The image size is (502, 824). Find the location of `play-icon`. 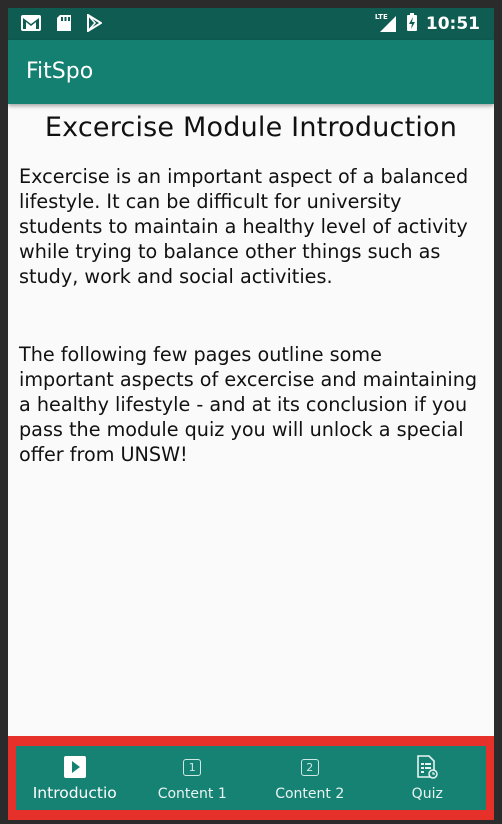

play-icon is located at coordinates (74, 767).